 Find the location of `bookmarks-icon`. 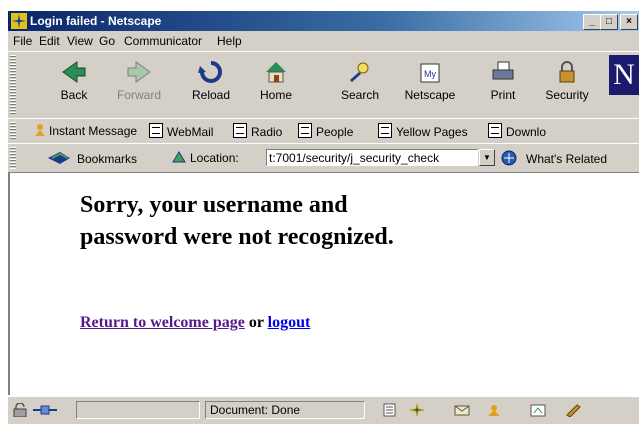

bookmarks-icon is located at coordinates (59, 158).